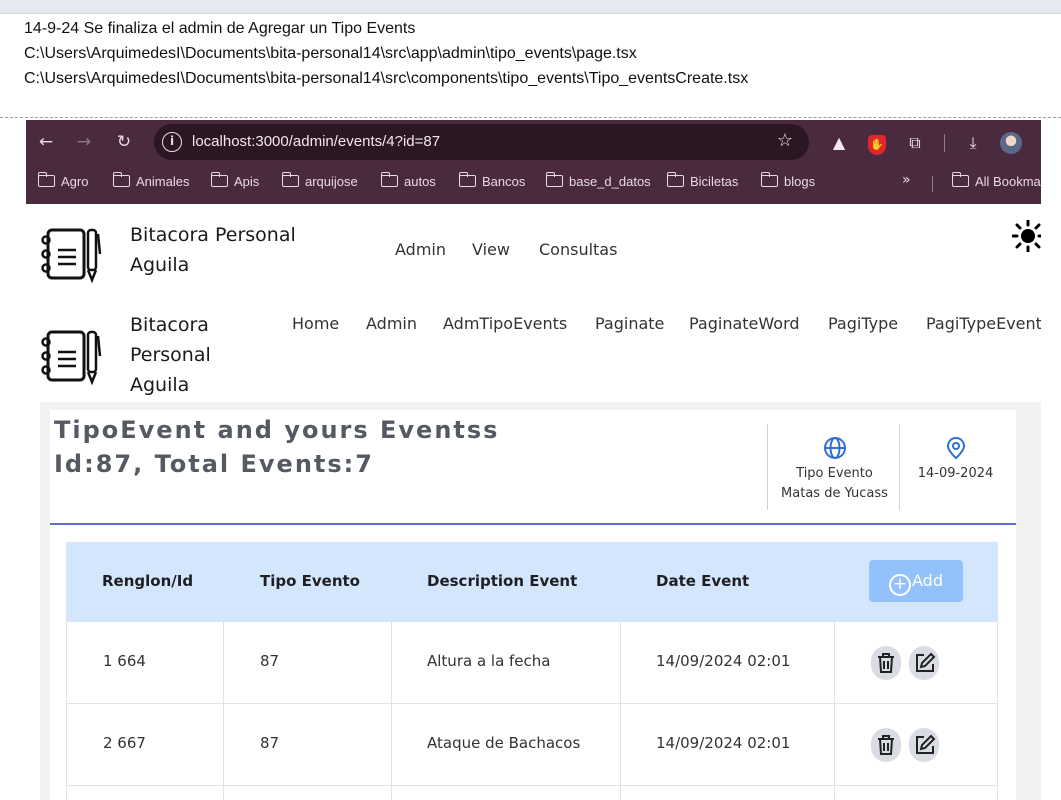  I want to click on page-subtitle: Id:87, Total Events:7, so click(214, 464).